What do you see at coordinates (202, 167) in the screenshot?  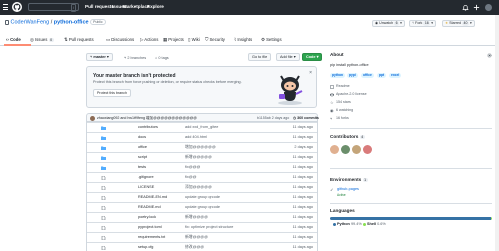 I see `file-row: tests fix@@@ 11 days ago` at bounding box center [202, 167].